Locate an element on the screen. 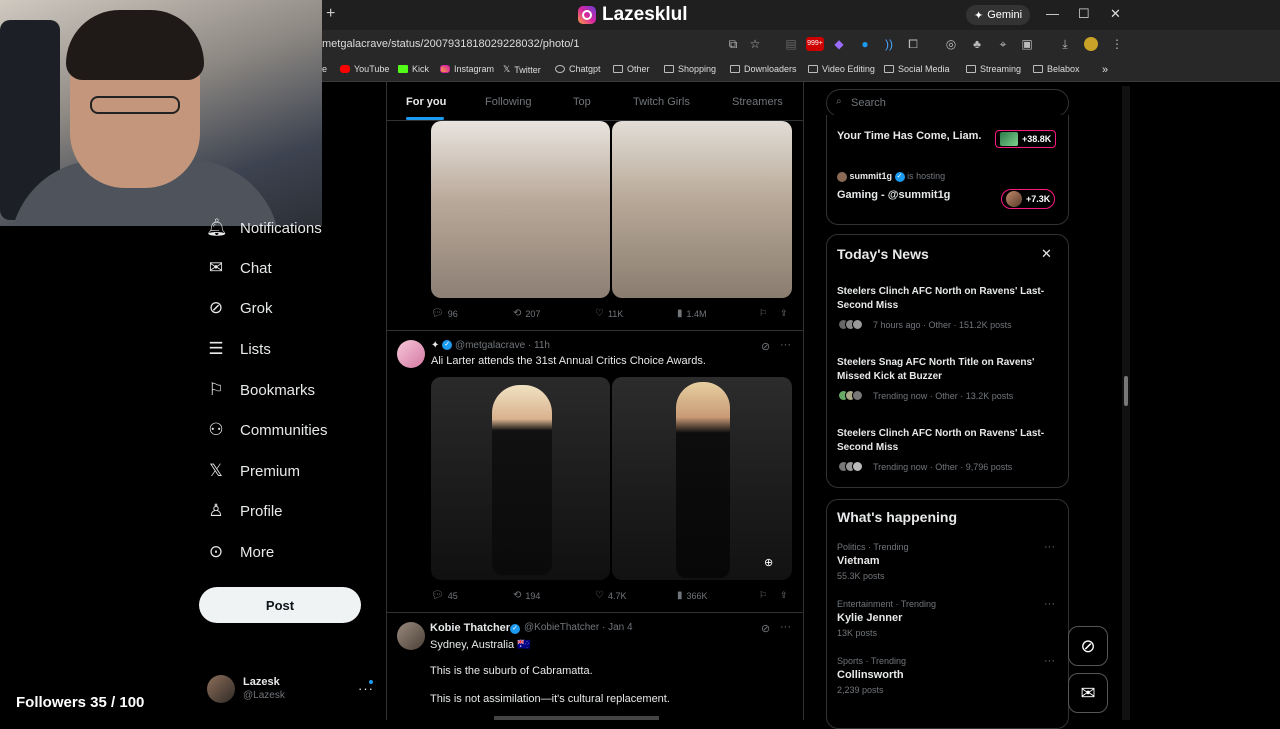 This screenshot has width=1280, height=729. profile-handle: @Lazesk is located at coordinates (264, 695).